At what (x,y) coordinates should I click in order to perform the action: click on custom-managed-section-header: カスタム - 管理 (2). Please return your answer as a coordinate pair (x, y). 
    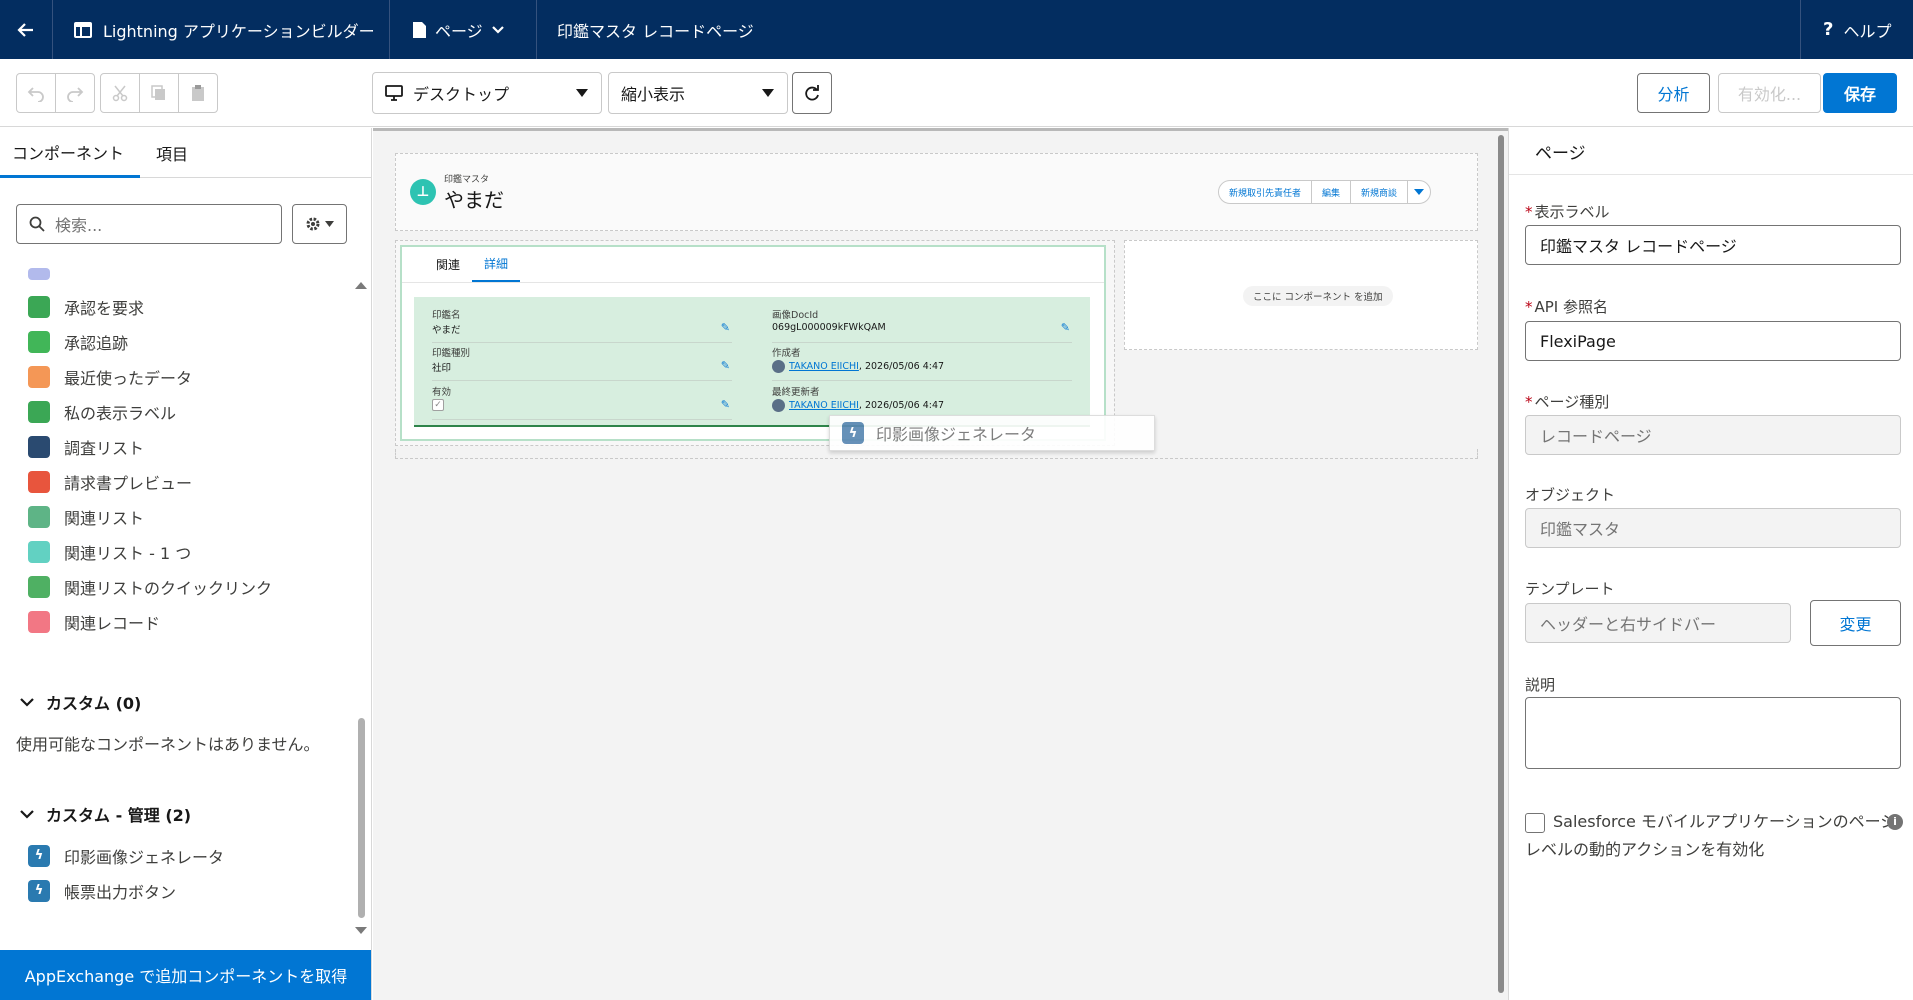
    Looking at the image, I should click on (105, 814).